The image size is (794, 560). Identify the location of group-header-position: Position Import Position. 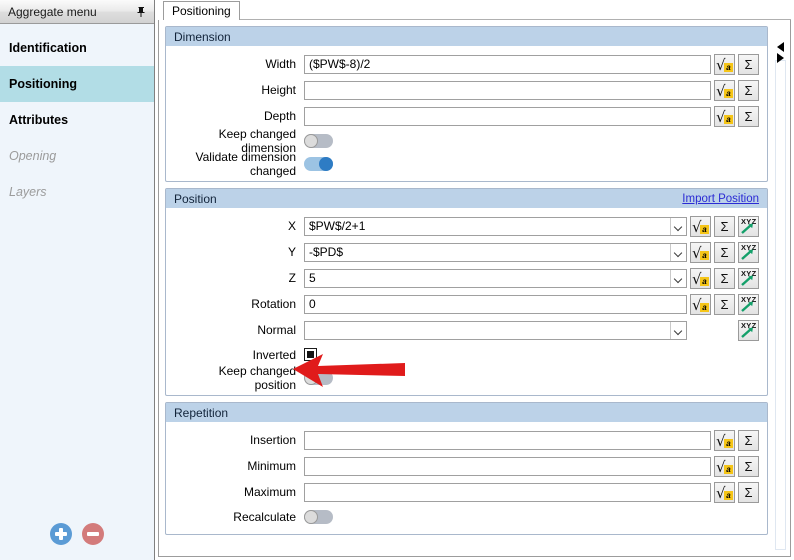
(466, 198).